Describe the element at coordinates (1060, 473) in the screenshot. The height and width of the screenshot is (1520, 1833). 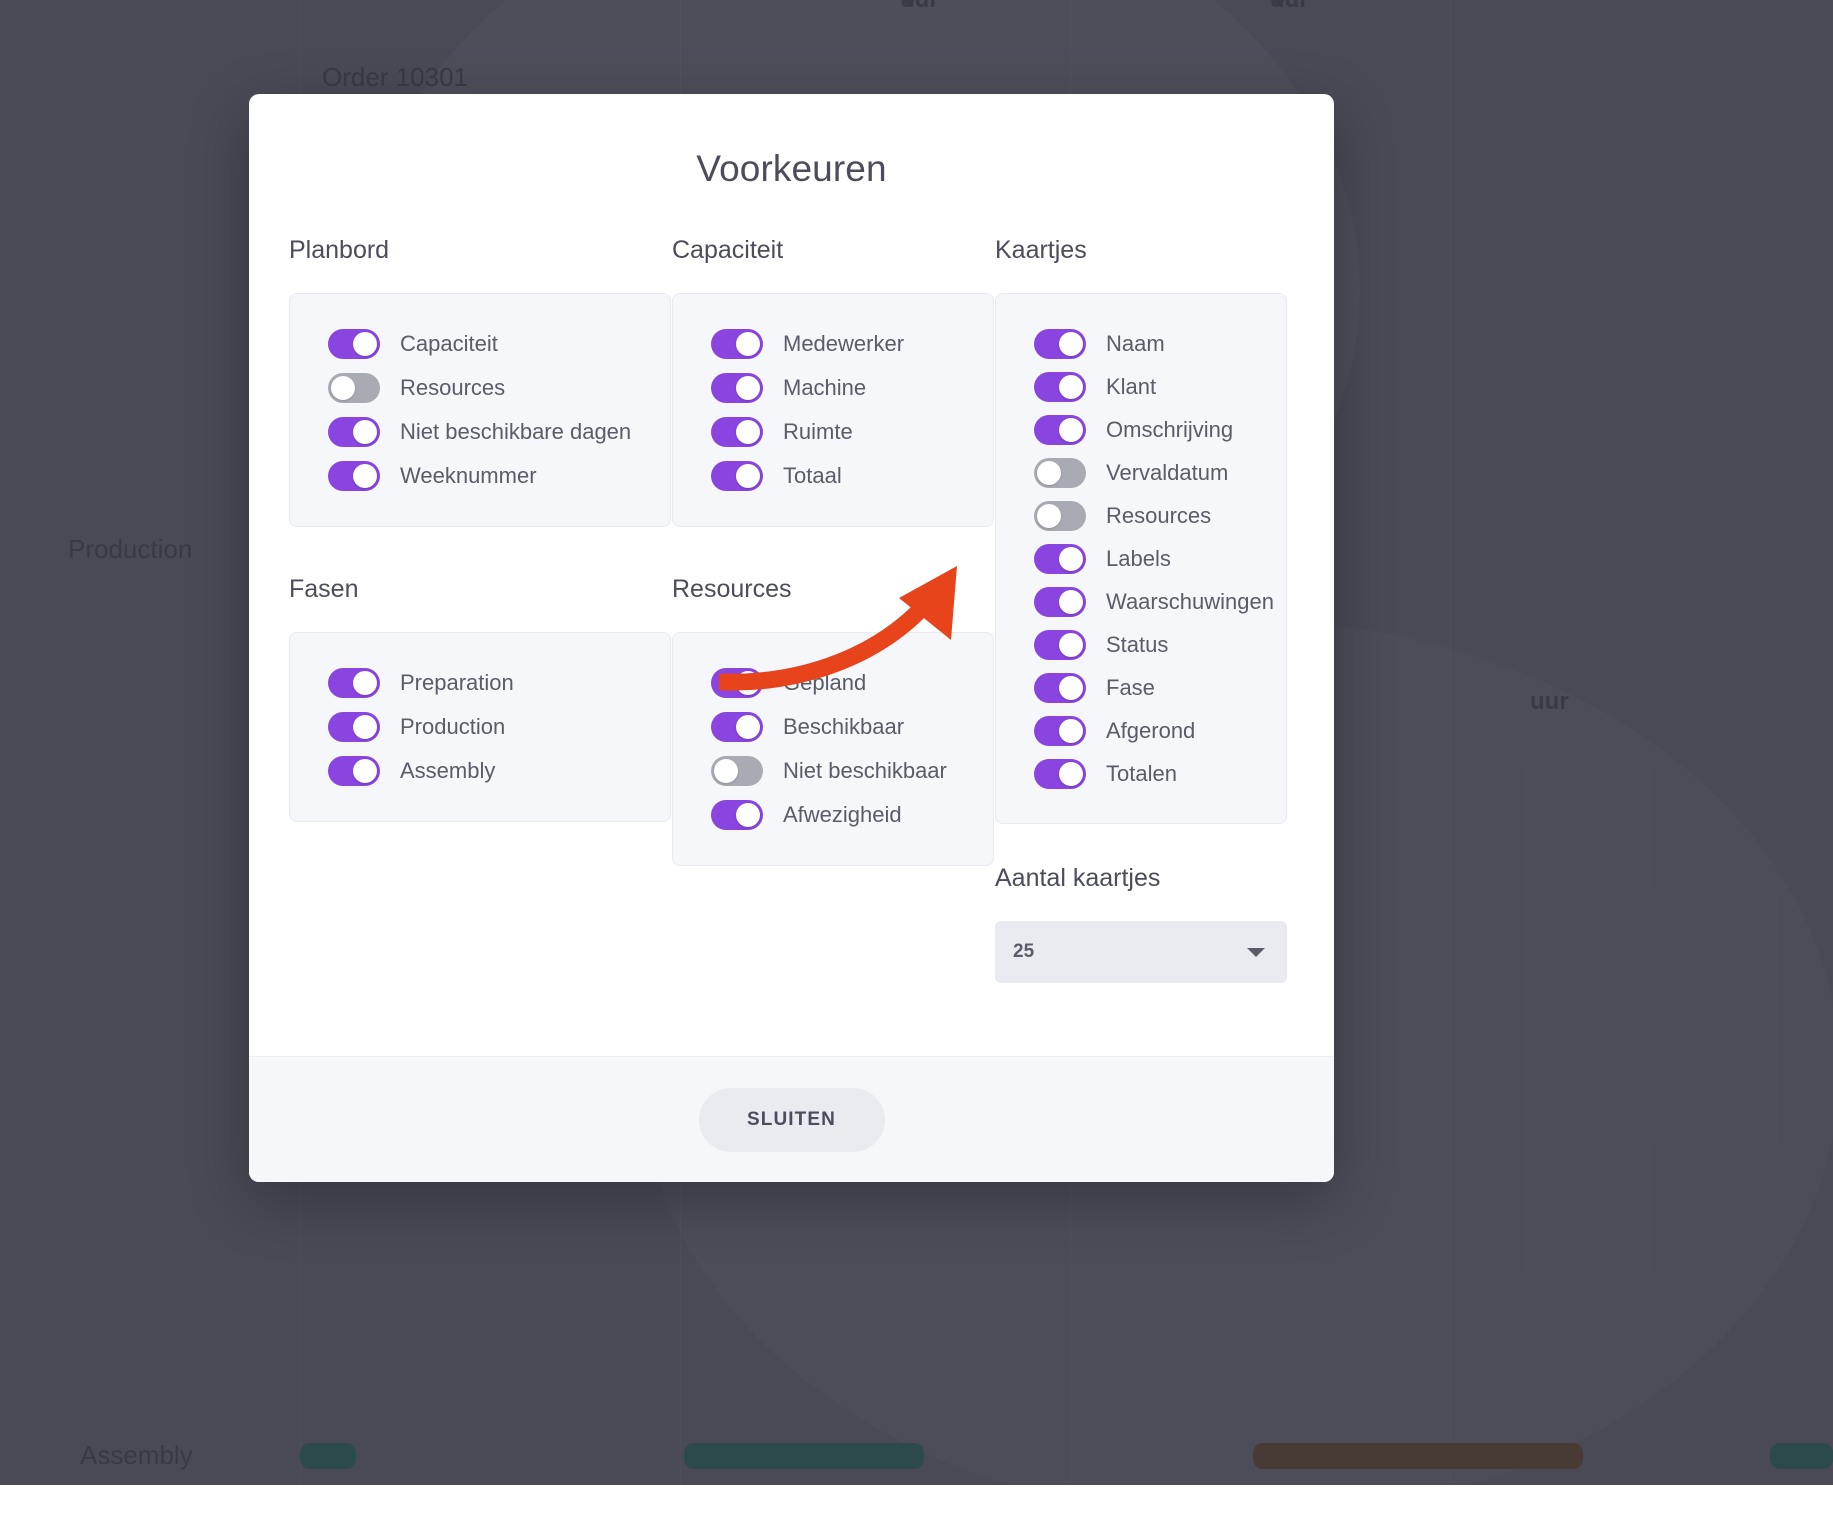
I see `toggle-switch-vervaldatum` at that location.